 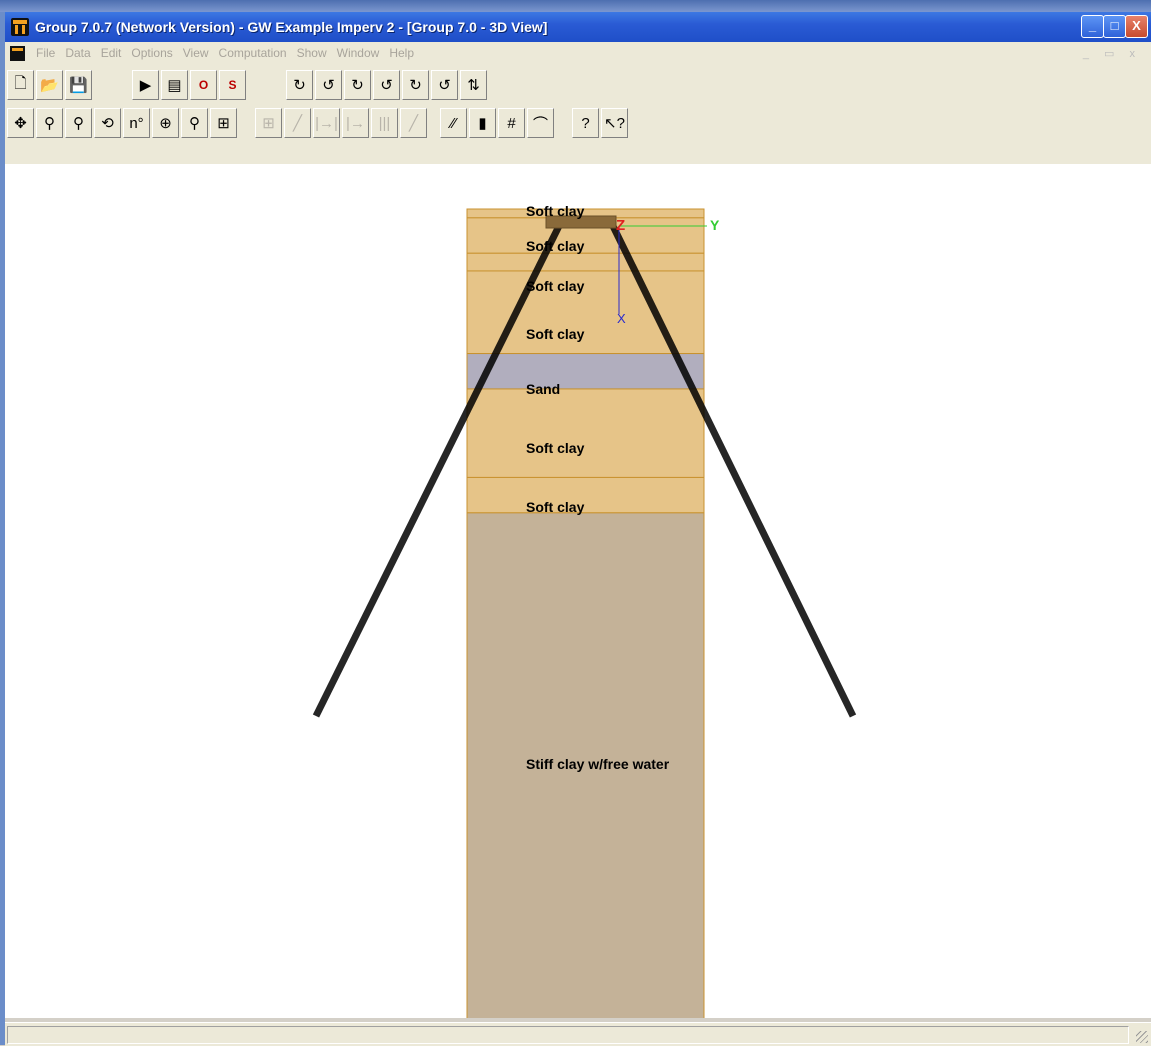 I want to click on pan-icon: ✥, so click(x=20, y=123).